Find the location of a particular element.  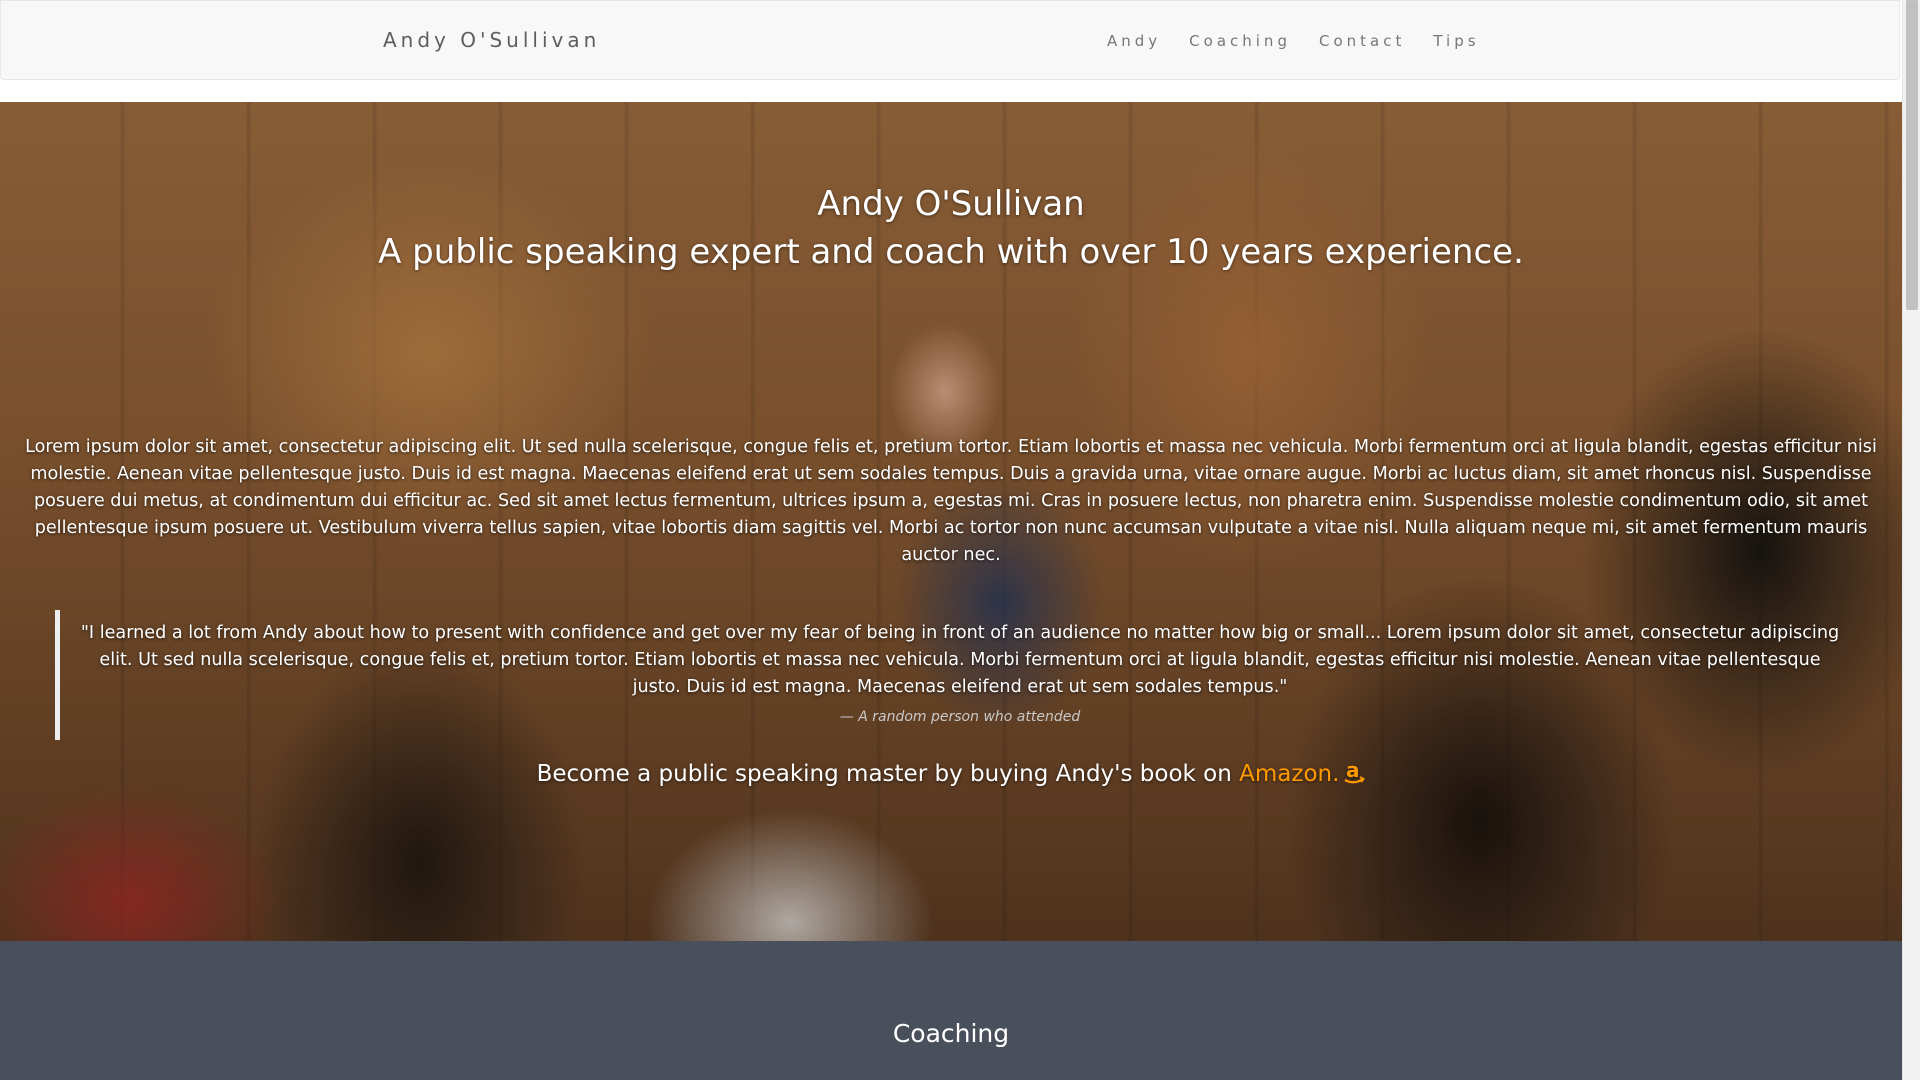

hero-title: Andy O'Sullivan is located at coordinates (951, 204).